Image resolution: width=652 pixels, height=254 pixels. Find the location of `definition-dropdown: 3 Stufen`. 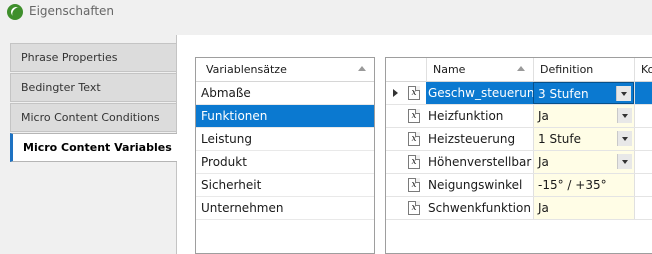

definition-dropdown: 3 Stufen is located at coordinates (583, 93).